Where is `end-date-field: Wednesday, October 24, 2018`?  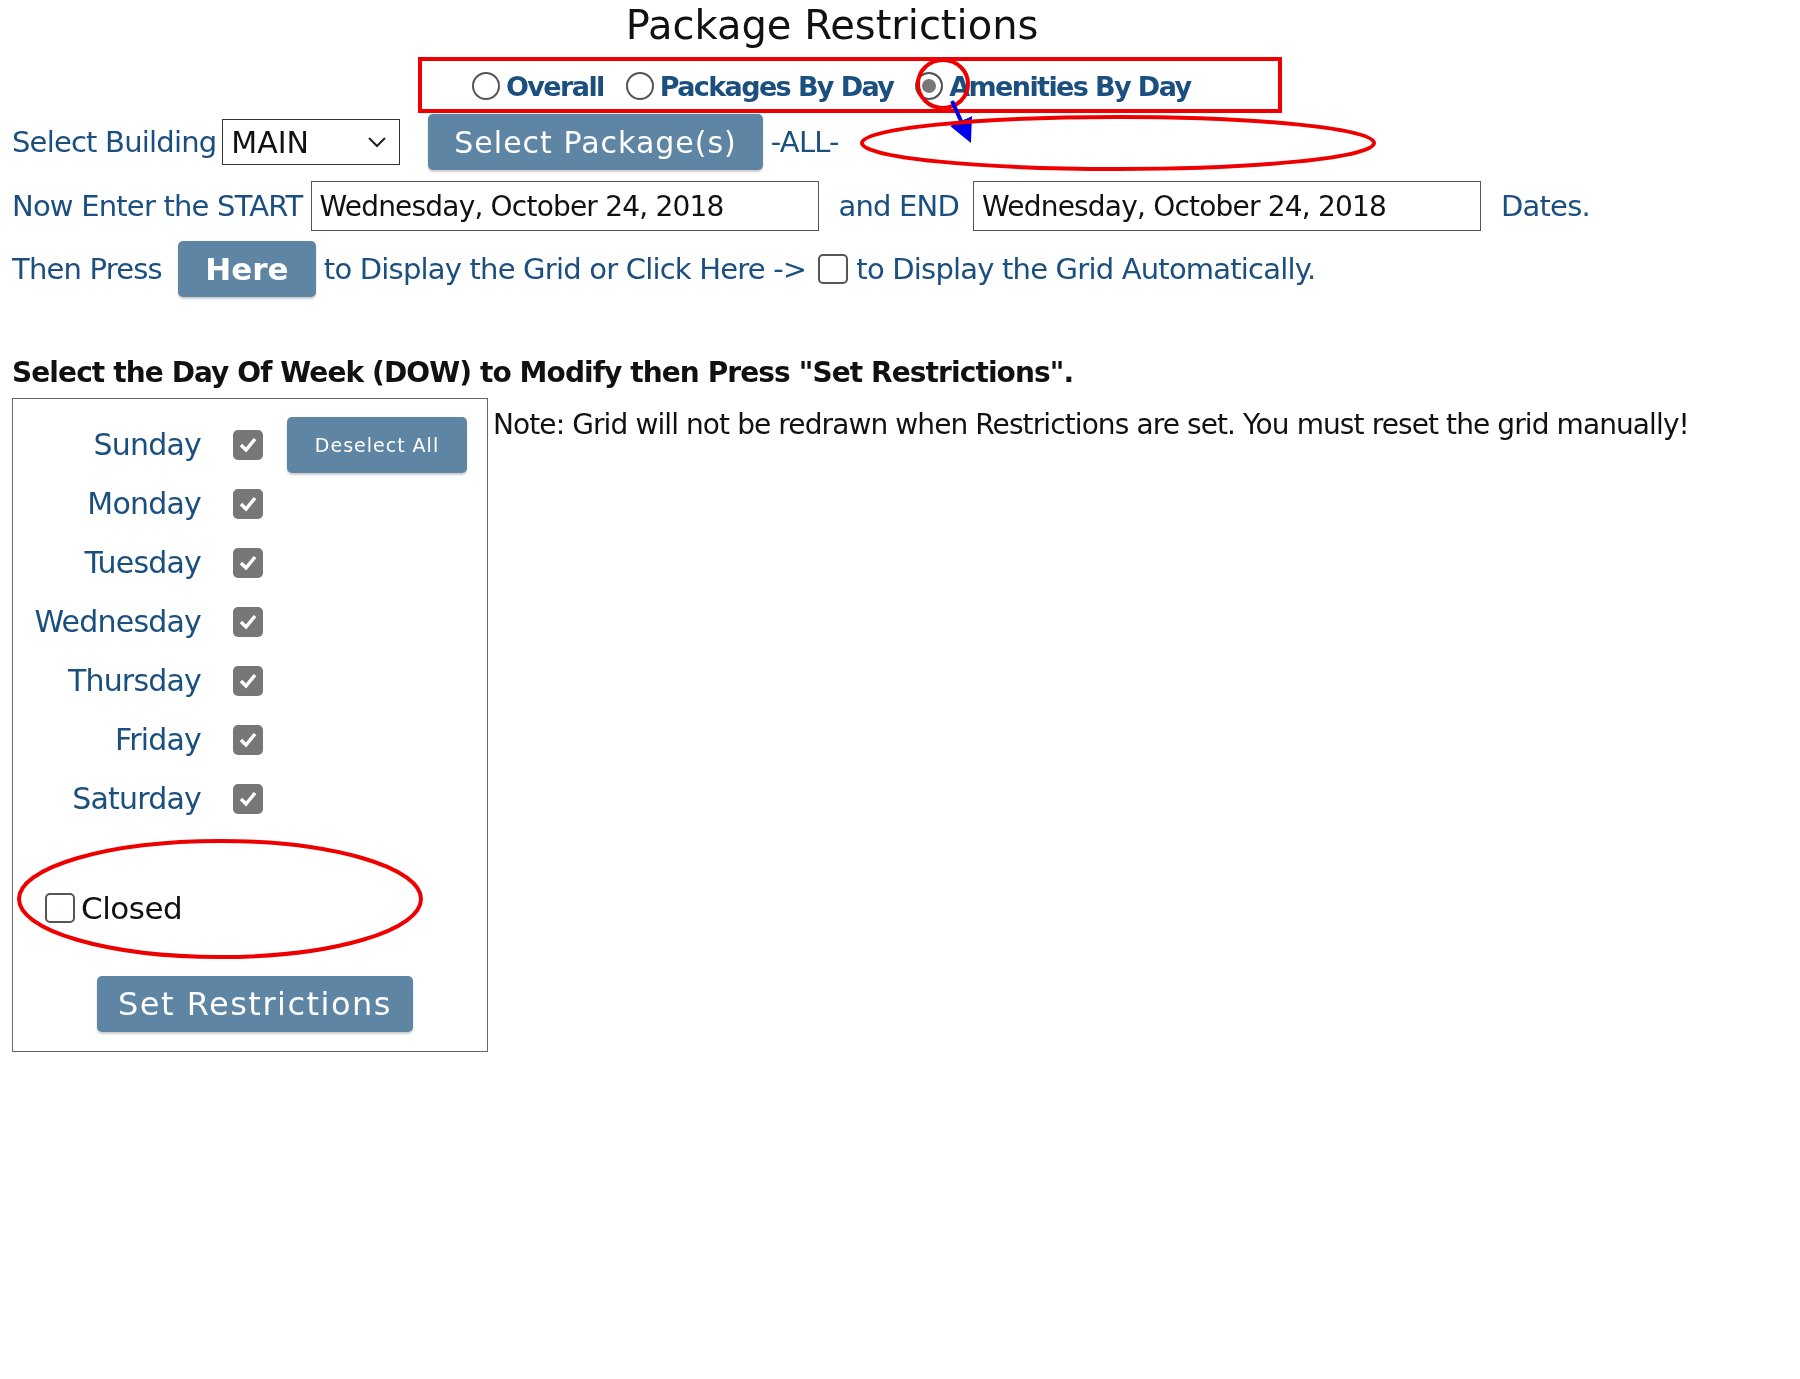 end-date-field: Wednesday, October 24, 2018 is located at coordinates (1227, 206).